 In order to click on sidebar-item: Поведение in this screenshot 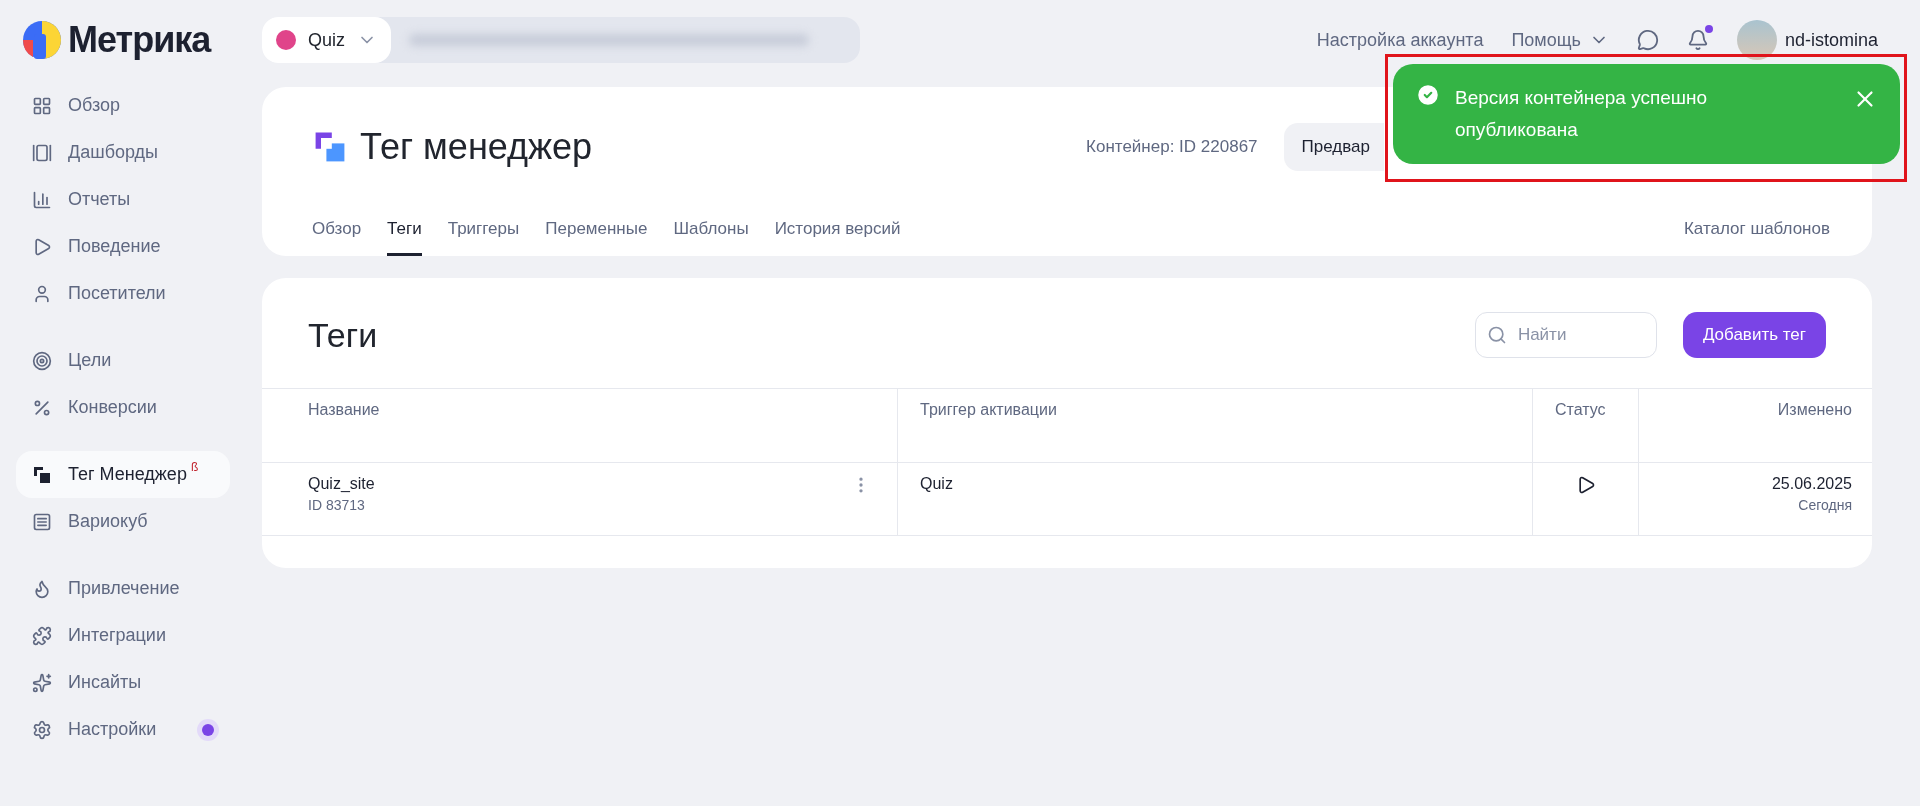, I will do `click(123, 246)`.